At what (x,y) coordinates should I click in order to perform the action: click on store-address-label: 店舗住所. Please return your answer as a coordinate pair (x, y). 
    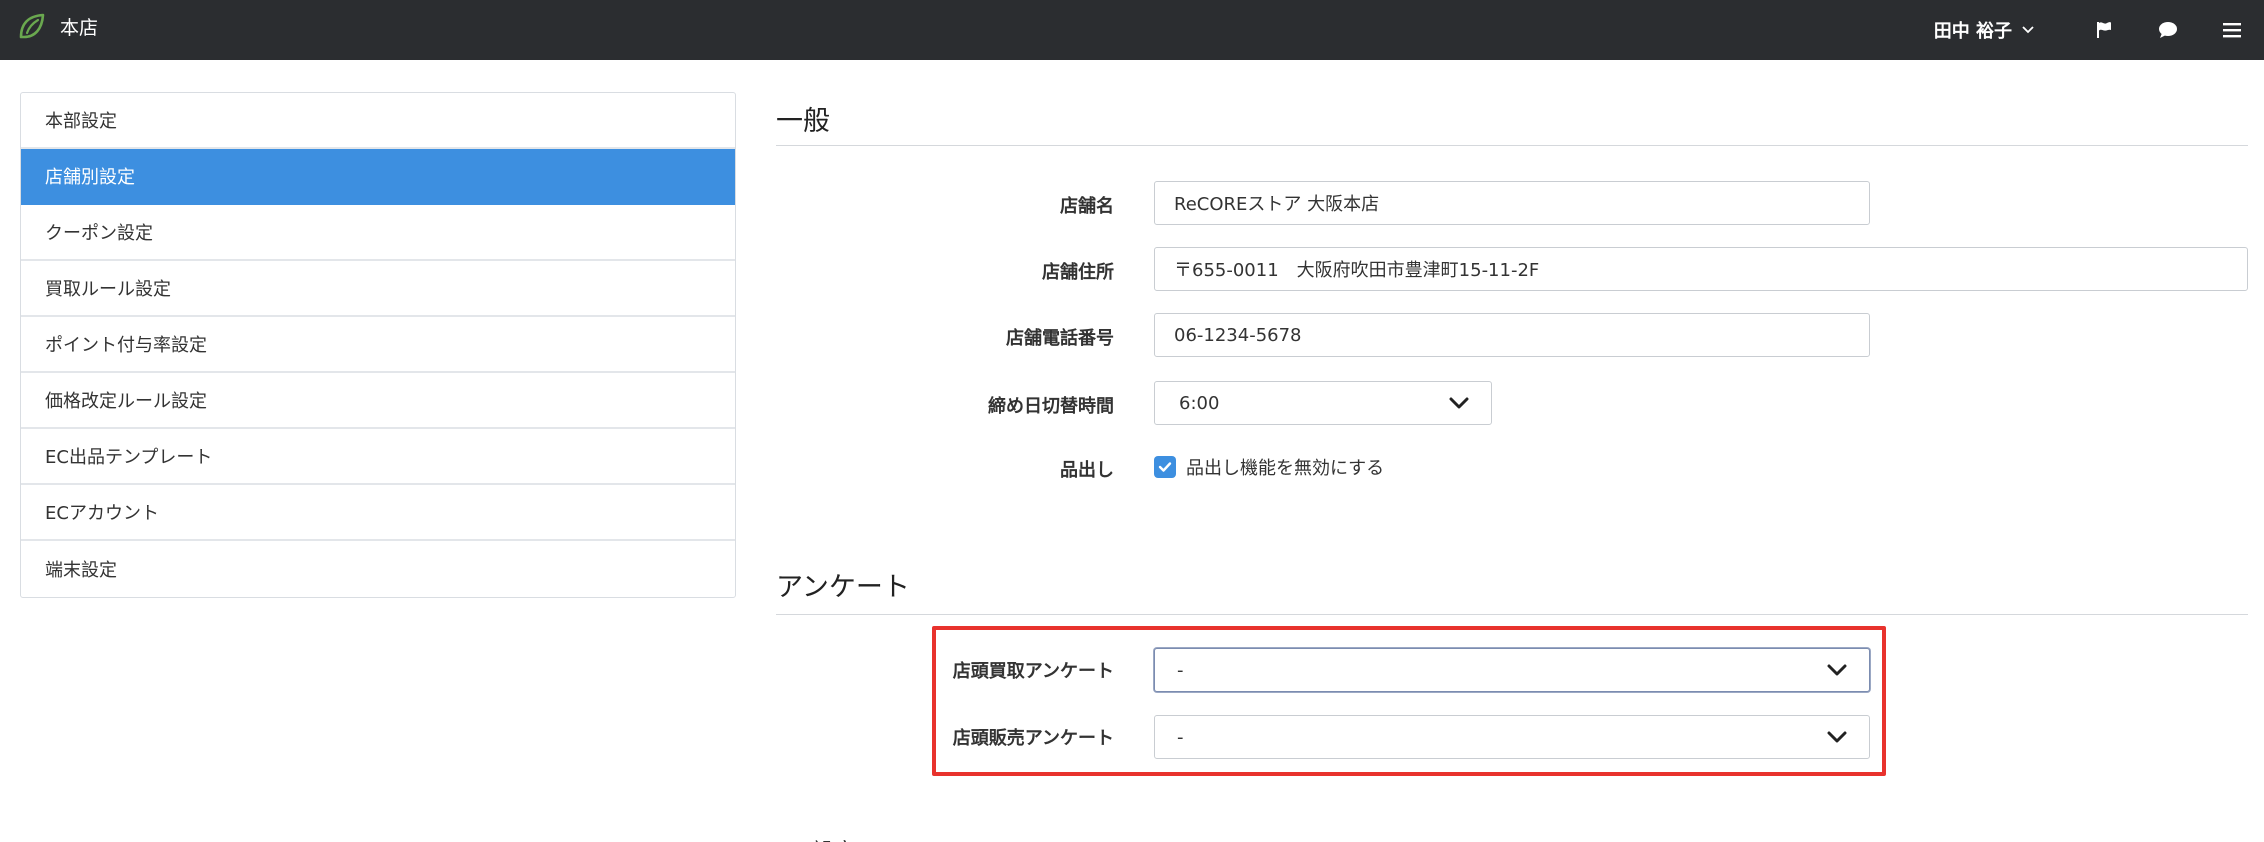
    Looking at the image, I should click on (1078, 272).